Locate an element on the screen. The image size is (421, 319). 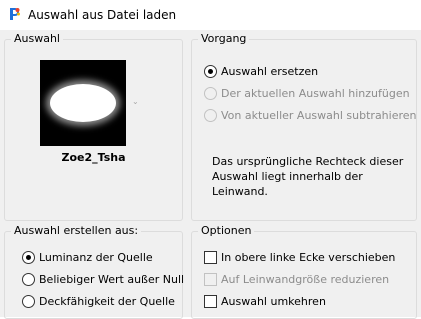
radio-label: Luminanz der Quelle is located at coordinates (96, 257).